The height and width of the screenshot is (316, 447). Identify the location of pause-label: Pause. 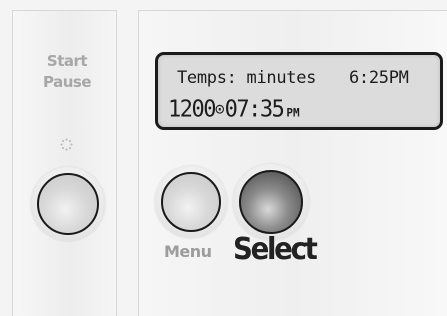
(67, 82).